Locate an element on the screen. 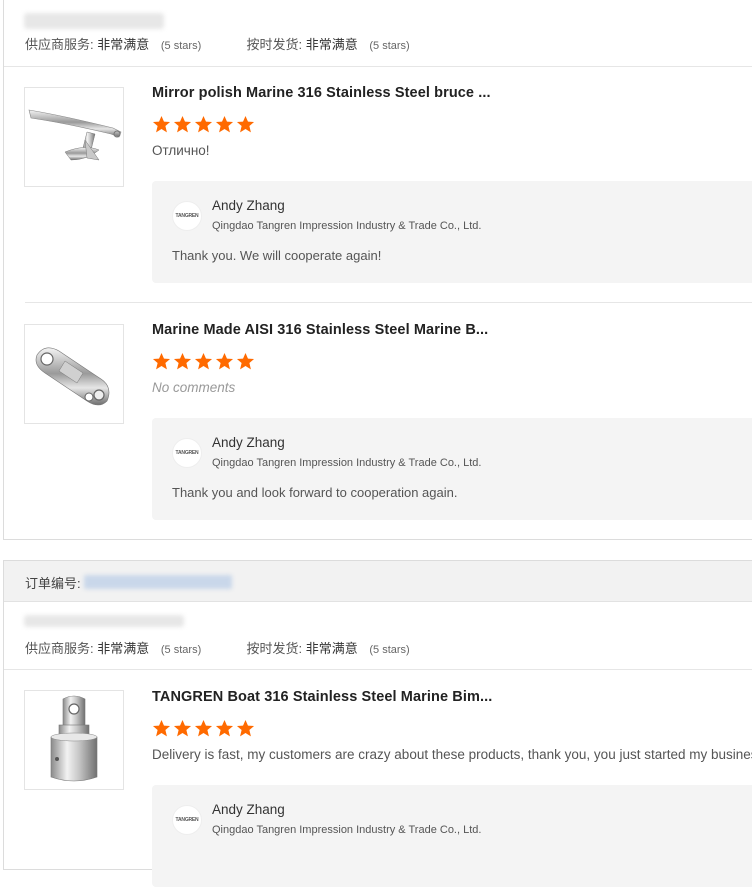 The width and height of the screenshot is (752, 887). bimini-top-cap-image is located at coordinates (74, 738).